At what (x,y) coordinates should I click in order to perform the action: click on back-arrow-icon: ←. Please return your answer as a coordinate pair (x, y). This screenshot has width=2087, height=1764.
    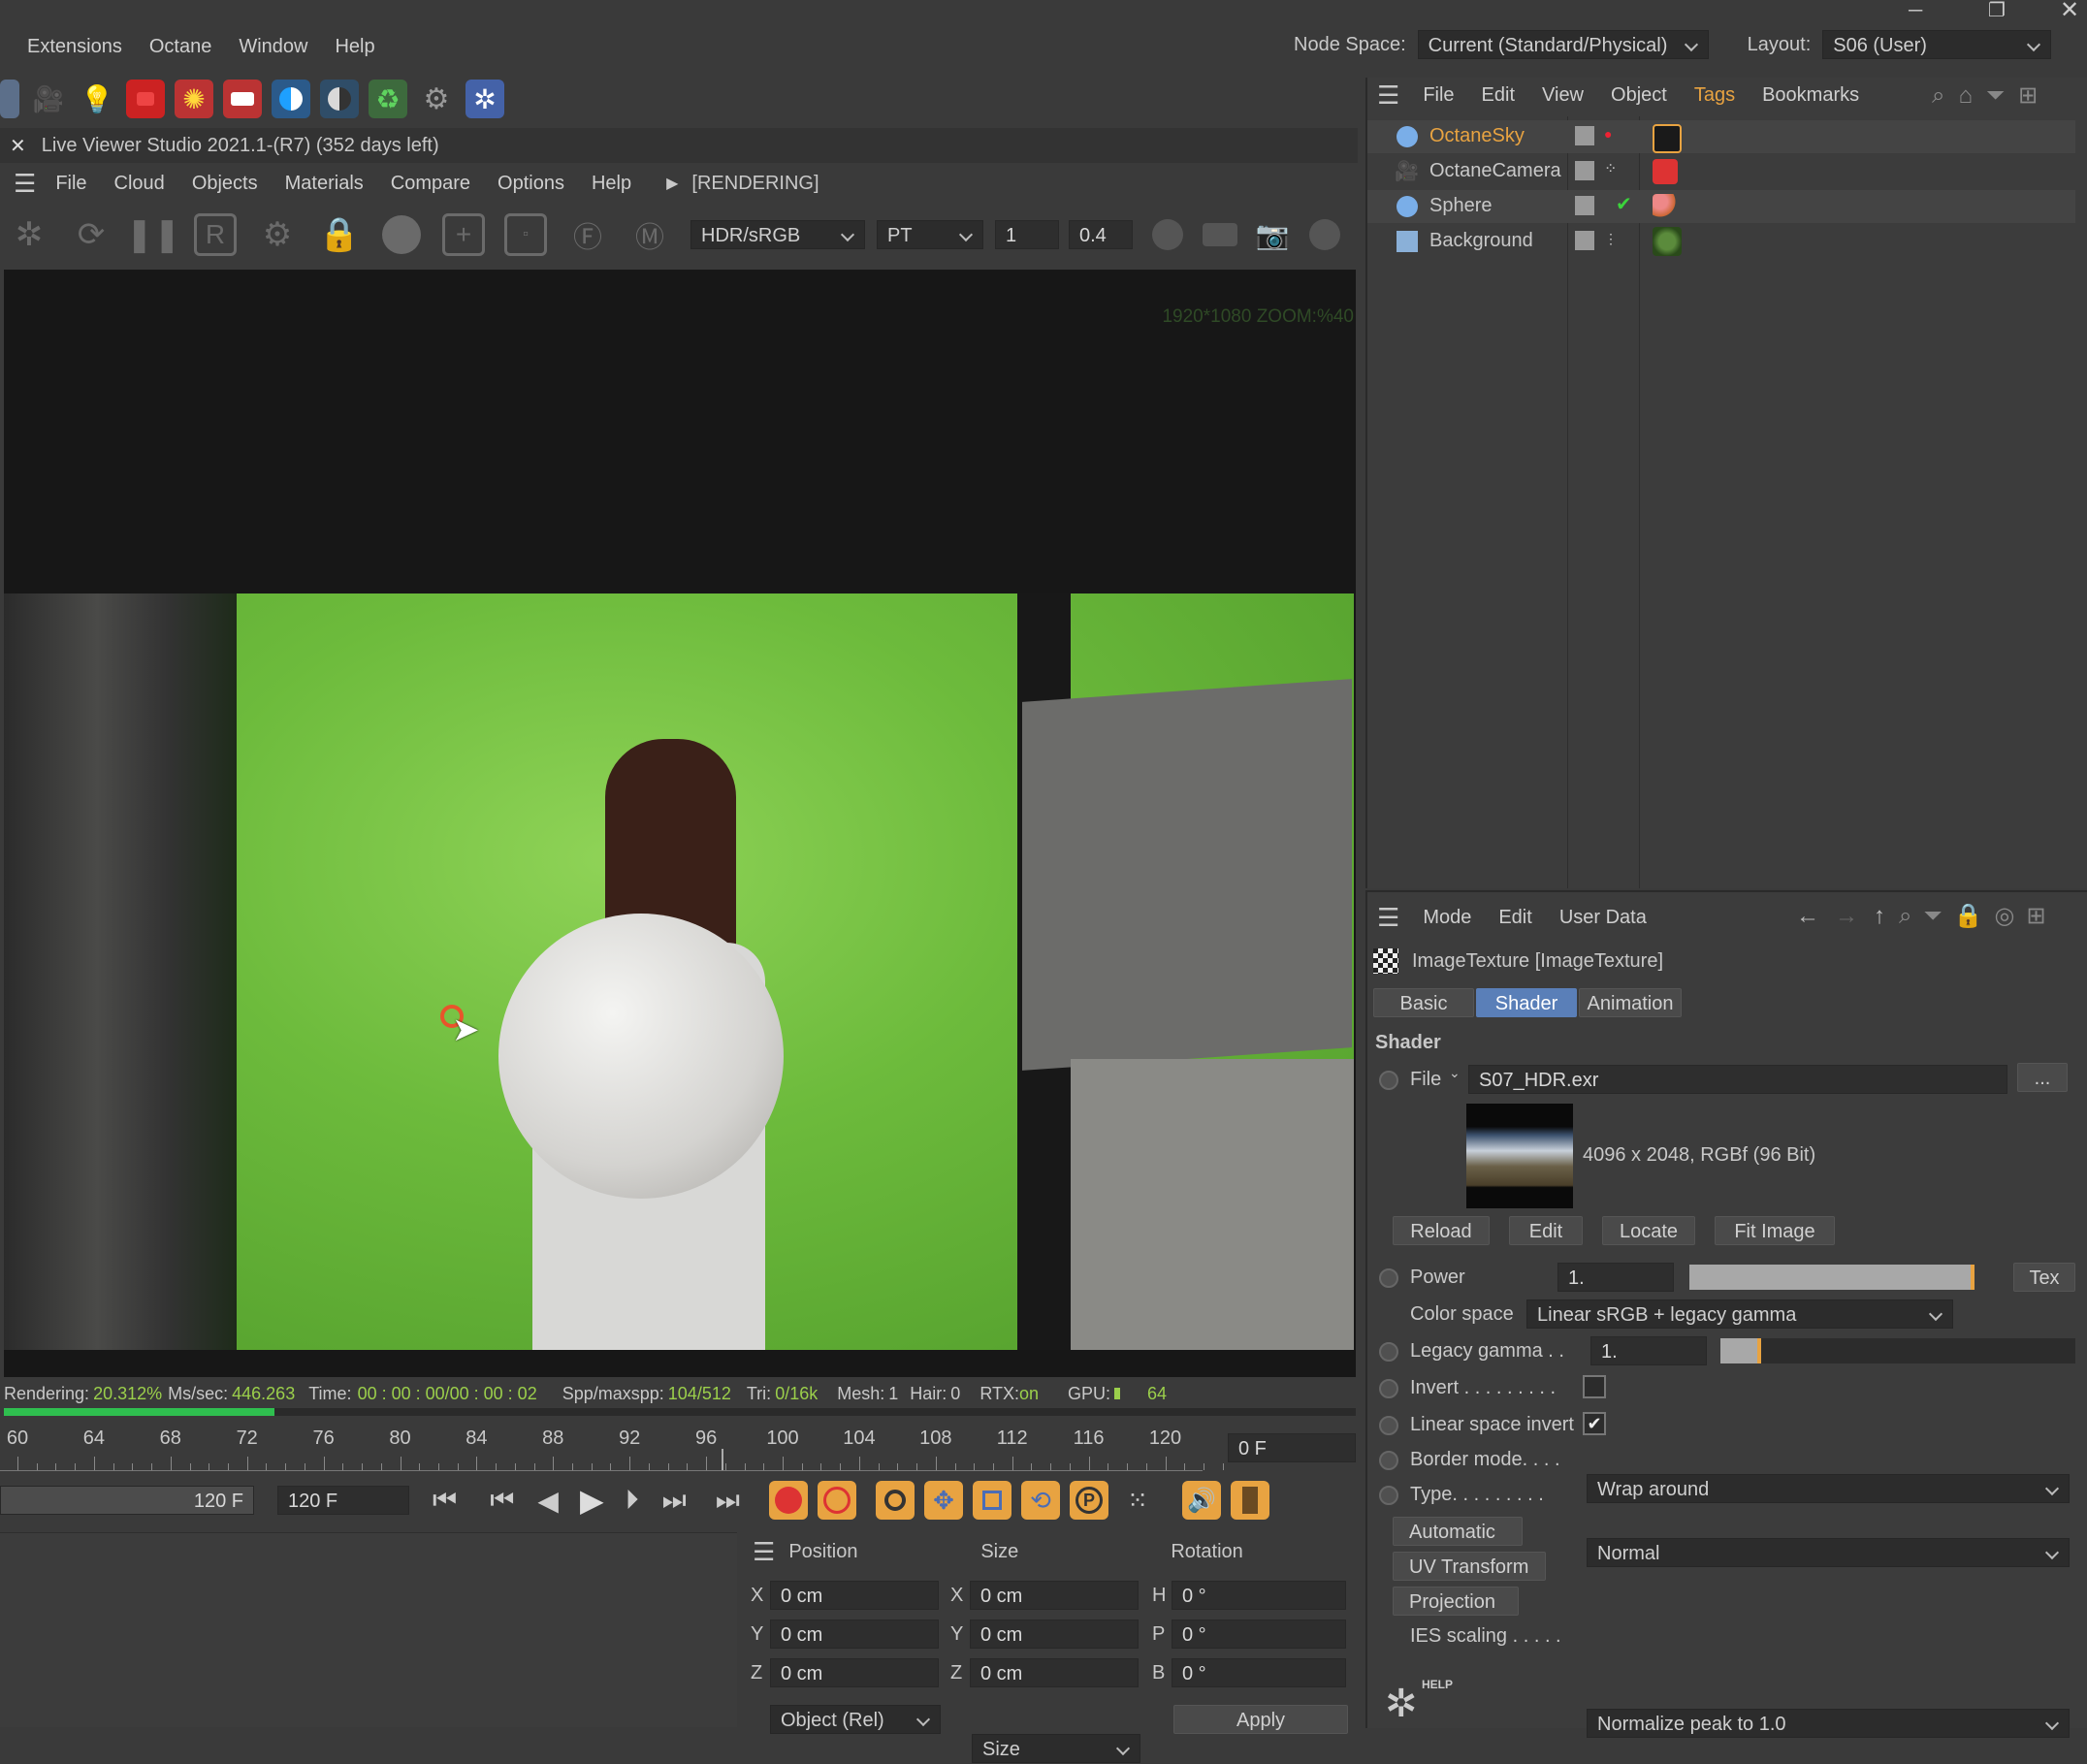
    Looking at the image, I should click on (1807, 917).